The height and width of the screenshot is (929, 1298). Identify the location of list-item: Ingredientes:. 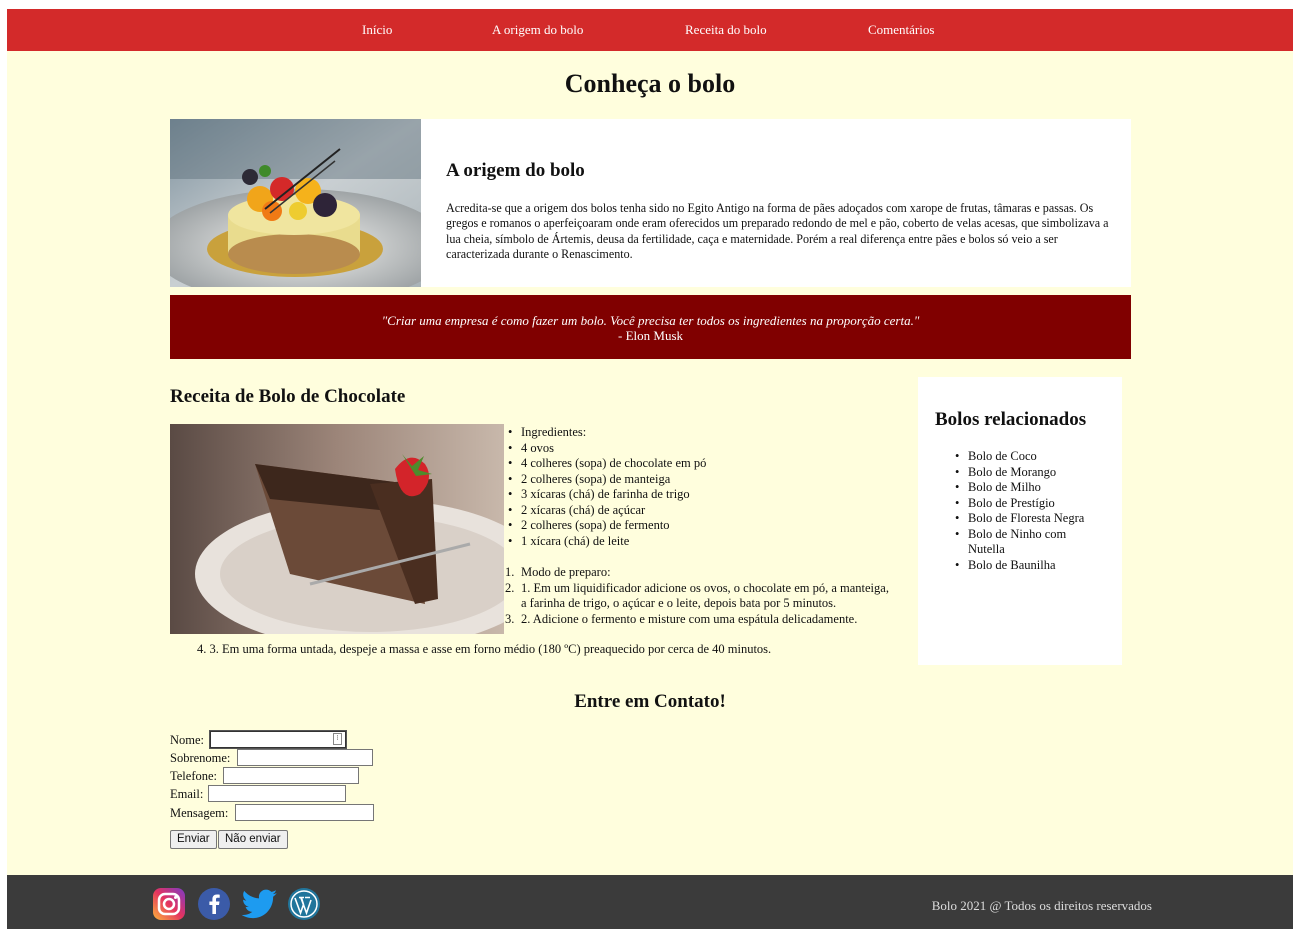
(605, 433).